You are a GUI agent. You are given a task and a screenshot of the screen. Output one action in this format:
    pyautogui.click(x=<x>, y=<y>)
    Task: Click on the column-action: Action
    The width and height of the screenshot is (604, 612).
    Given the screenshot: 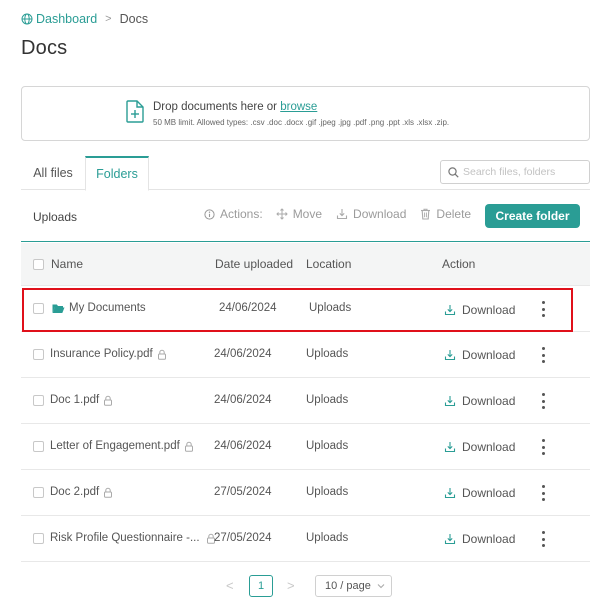 What is the action you would take?
    pyautogui.click(x=459, y=264)
    